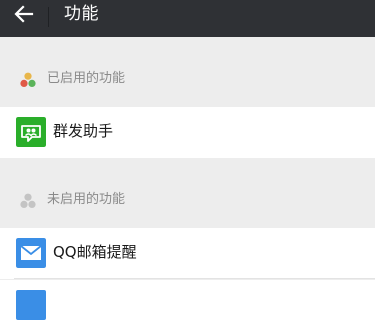  I want to click on row-divider, so click(194, 278).